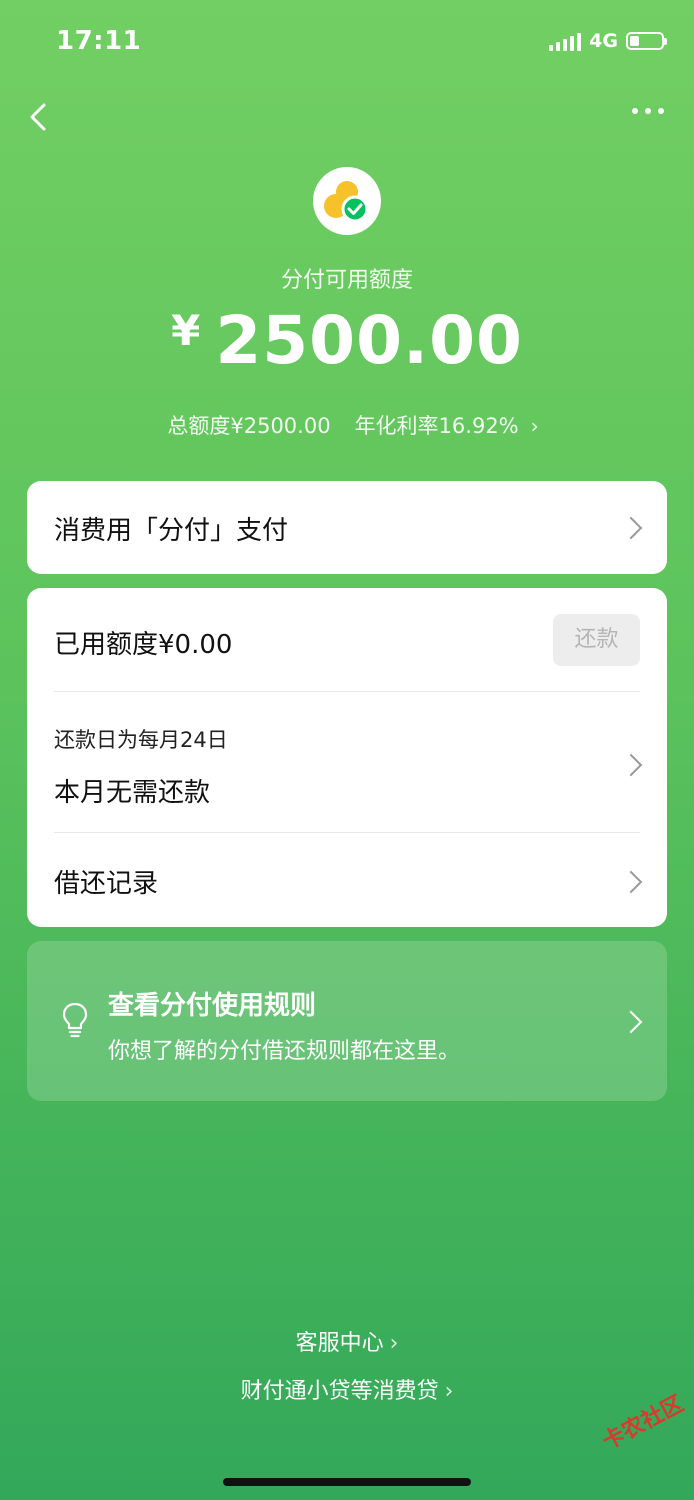 This screenshot has height=1500, width=694. What do you see at coordinates (347, 1021) in the screenshot?
I see `rules-card: 查看分付使用规则 你想了解的分付借还规则都在这里。` at bounding box center [347, 1021].